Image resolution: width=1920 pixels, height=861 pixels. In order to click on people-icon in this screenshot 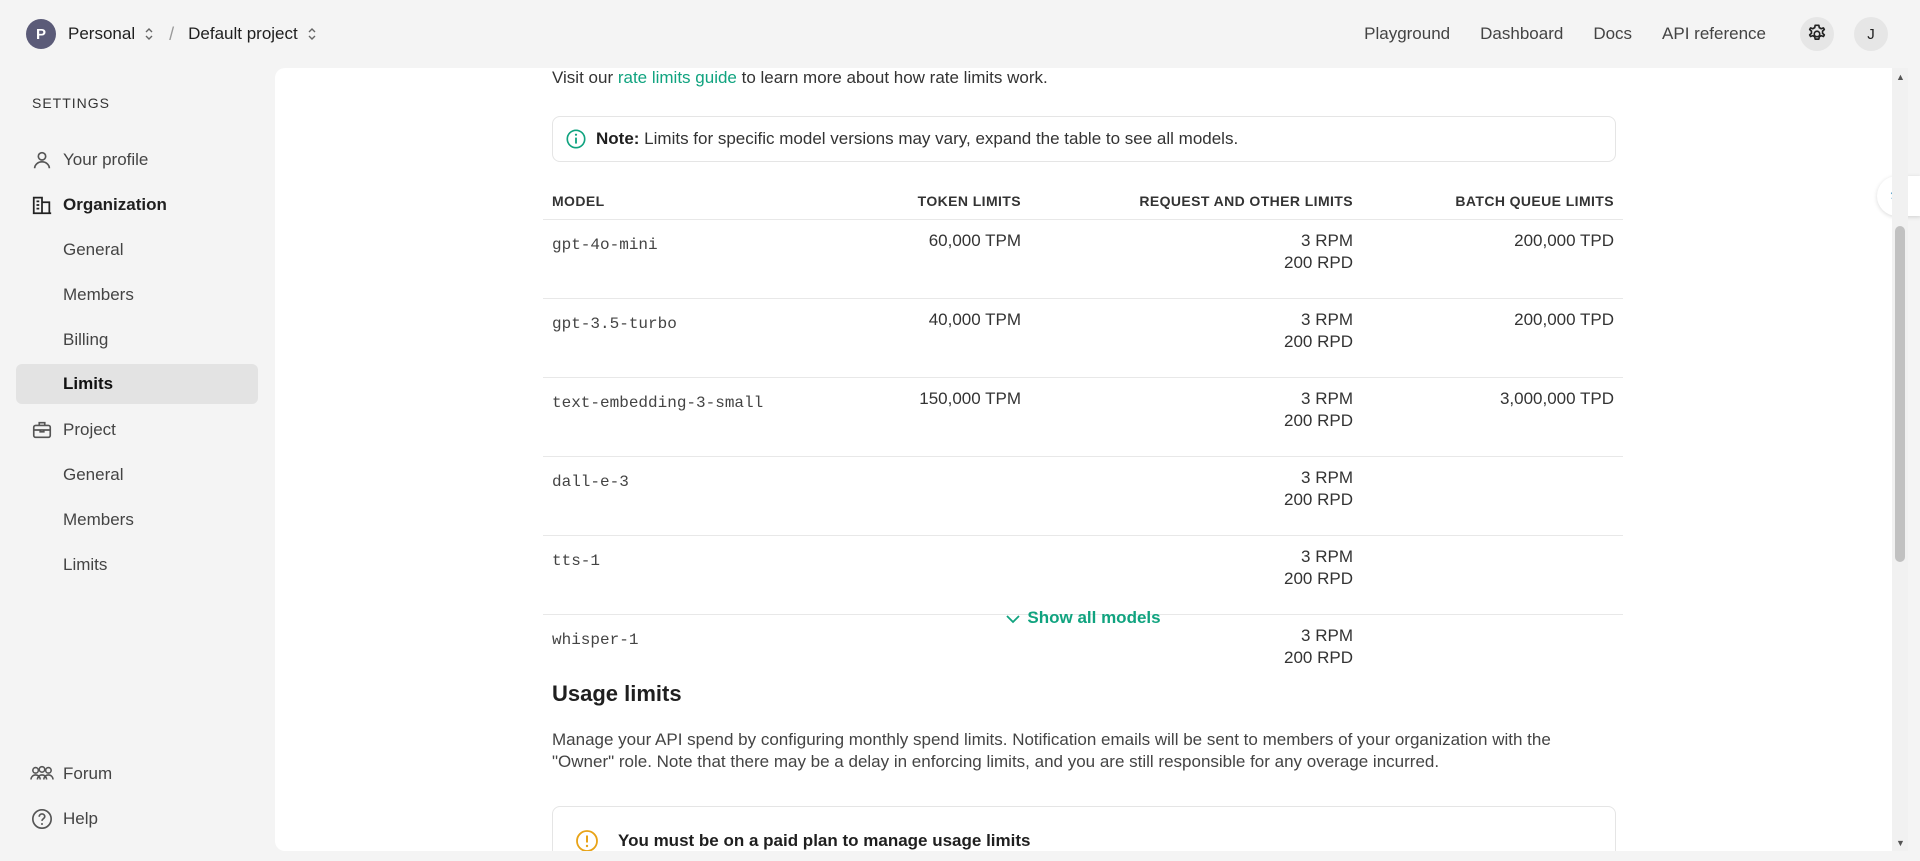, I will do `click(42, 774)`.